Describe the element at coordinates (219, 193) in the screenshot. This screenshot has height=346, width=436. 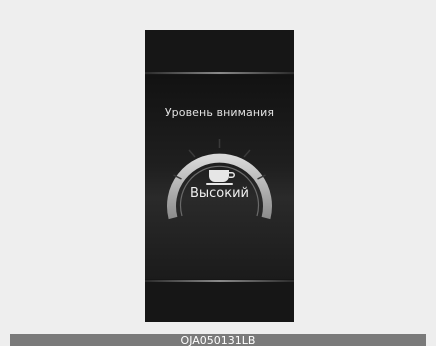
I see `attention-level-value: Высокий` at that location.